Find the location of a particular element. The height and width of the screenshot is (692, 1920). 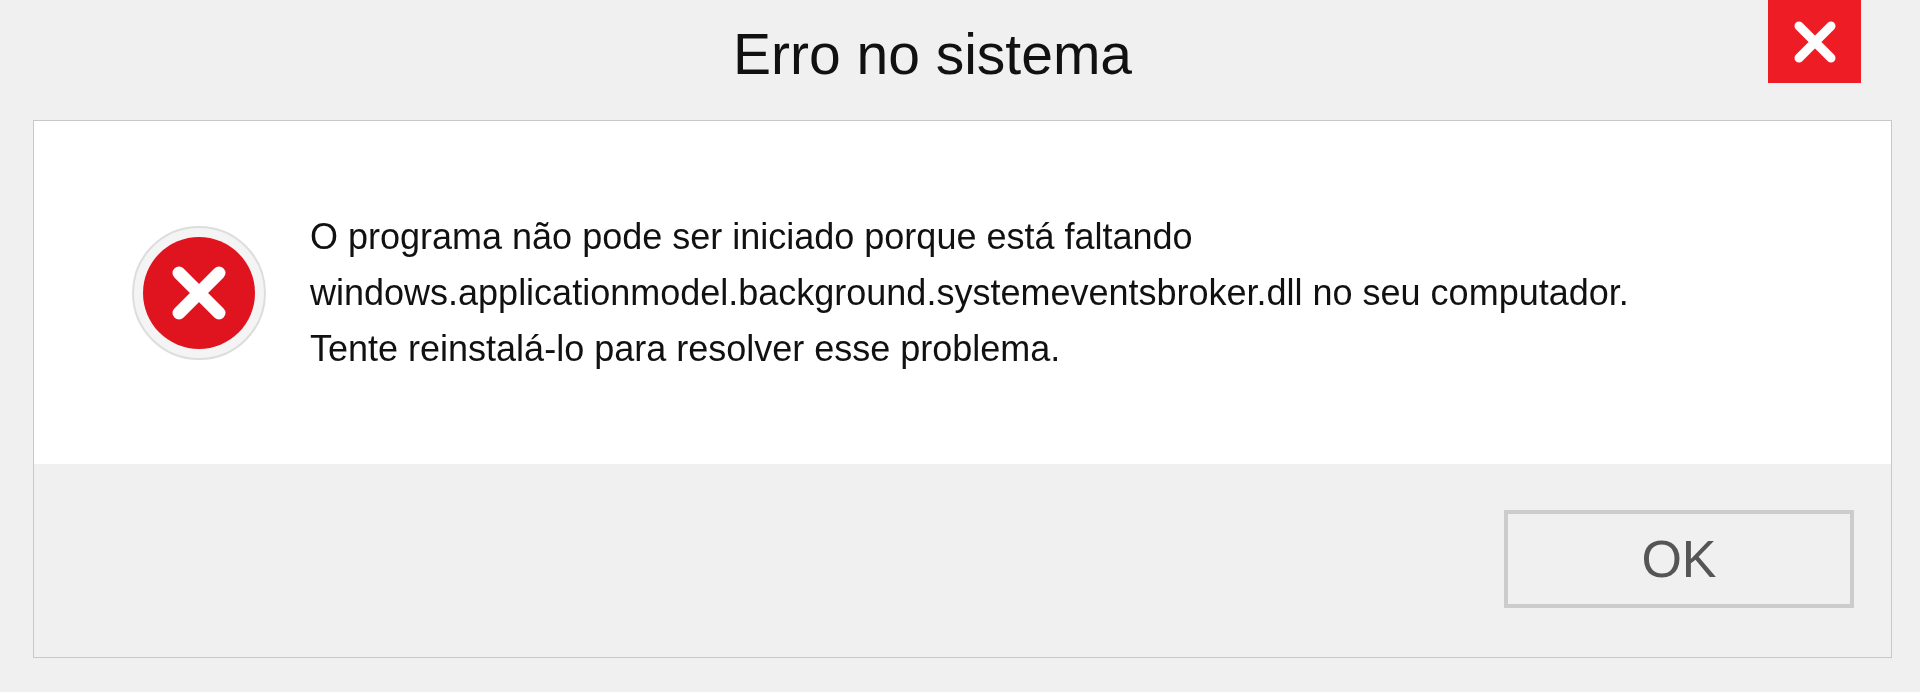

window-title: Erro no sistema is located at coordinates (932, 54).